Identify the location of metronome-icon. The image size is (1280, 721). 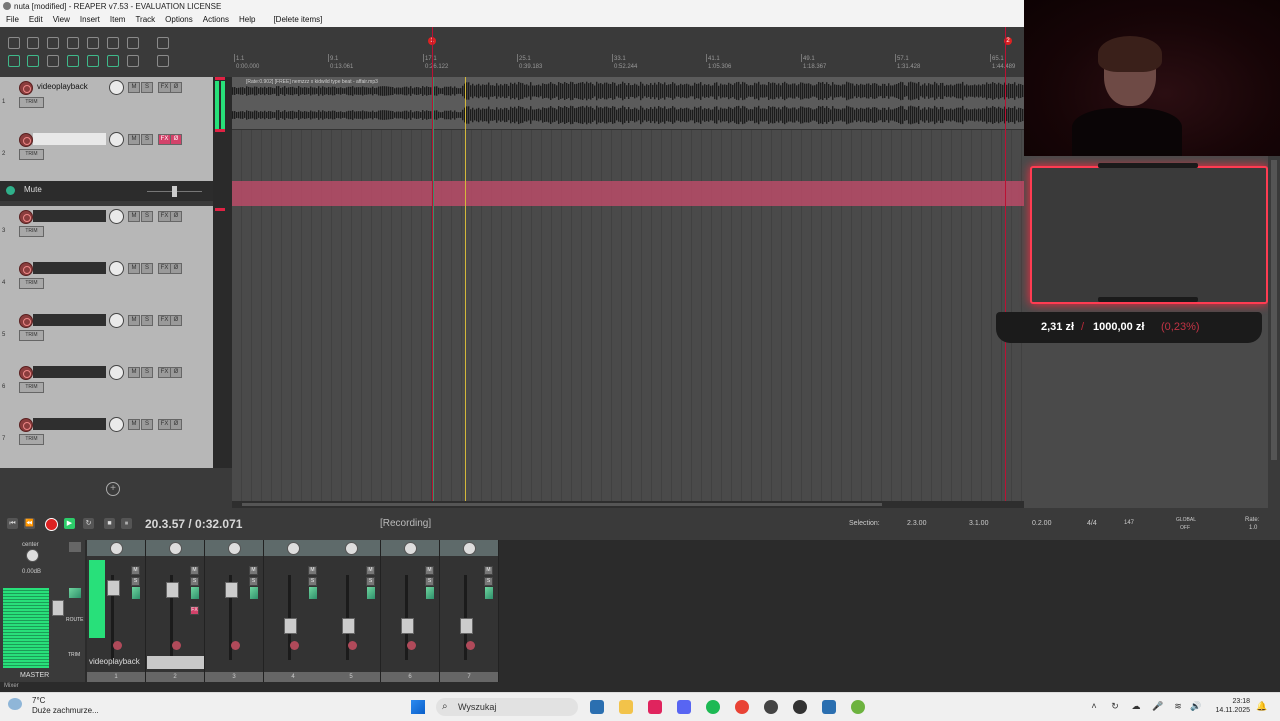
(133, 43).